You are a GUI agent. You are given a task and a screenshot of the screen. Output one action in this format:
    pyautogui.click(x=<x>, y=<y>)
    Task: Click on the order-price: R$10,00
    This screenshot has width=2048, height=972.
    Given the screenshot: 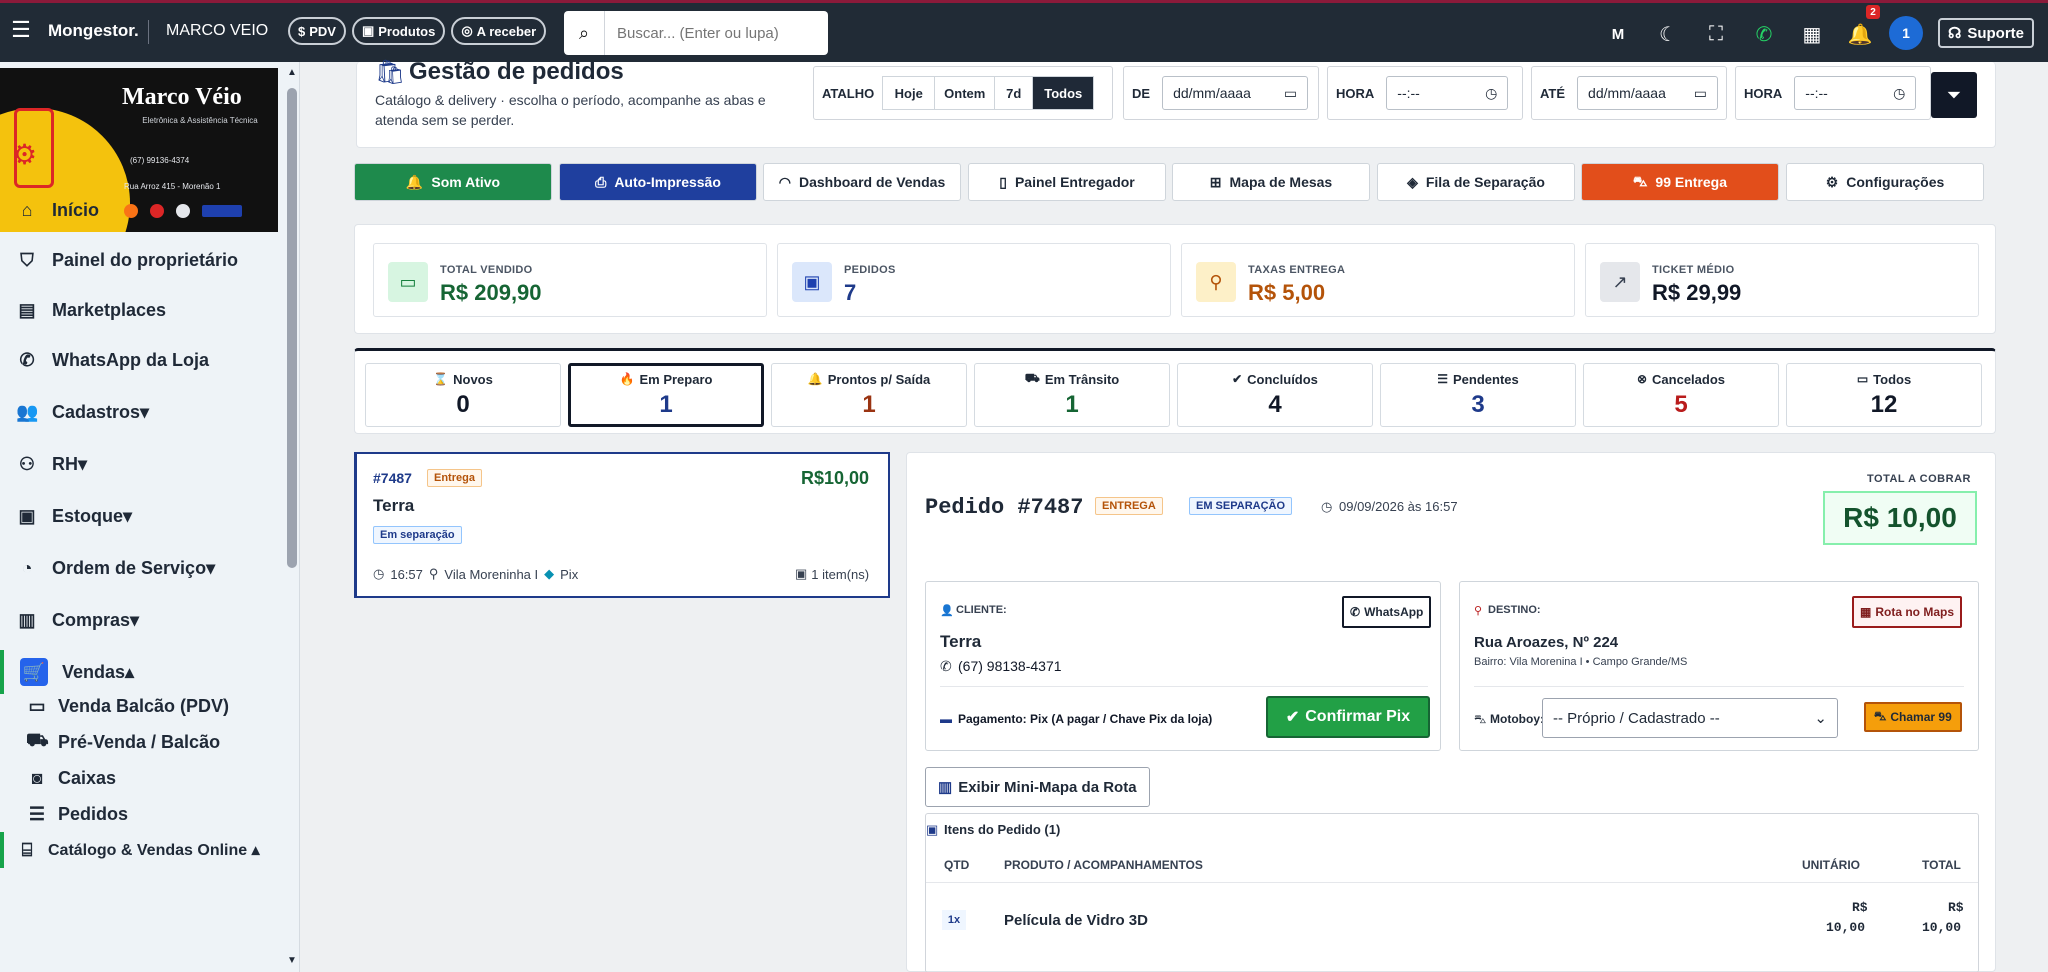 What is the action you would take?
    pyautogui.click(x=835, y=478)
    